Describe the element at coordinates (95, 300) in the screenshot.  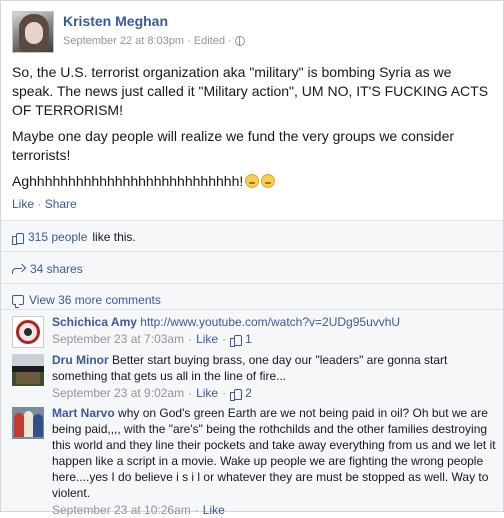
I see `view-more-comments: View 36 more comments` at that location.